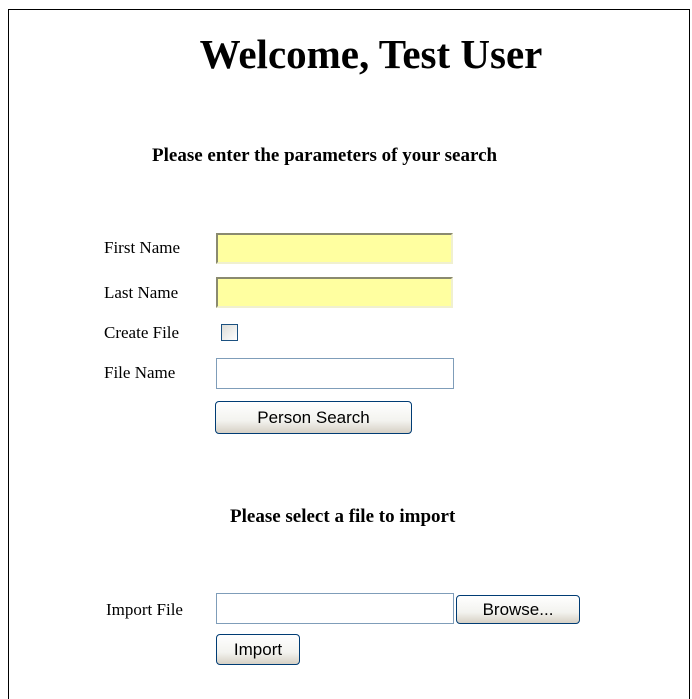 The width and height of the screenshot is (692, 699). I want to click on last-name-input, so click(334, 292).